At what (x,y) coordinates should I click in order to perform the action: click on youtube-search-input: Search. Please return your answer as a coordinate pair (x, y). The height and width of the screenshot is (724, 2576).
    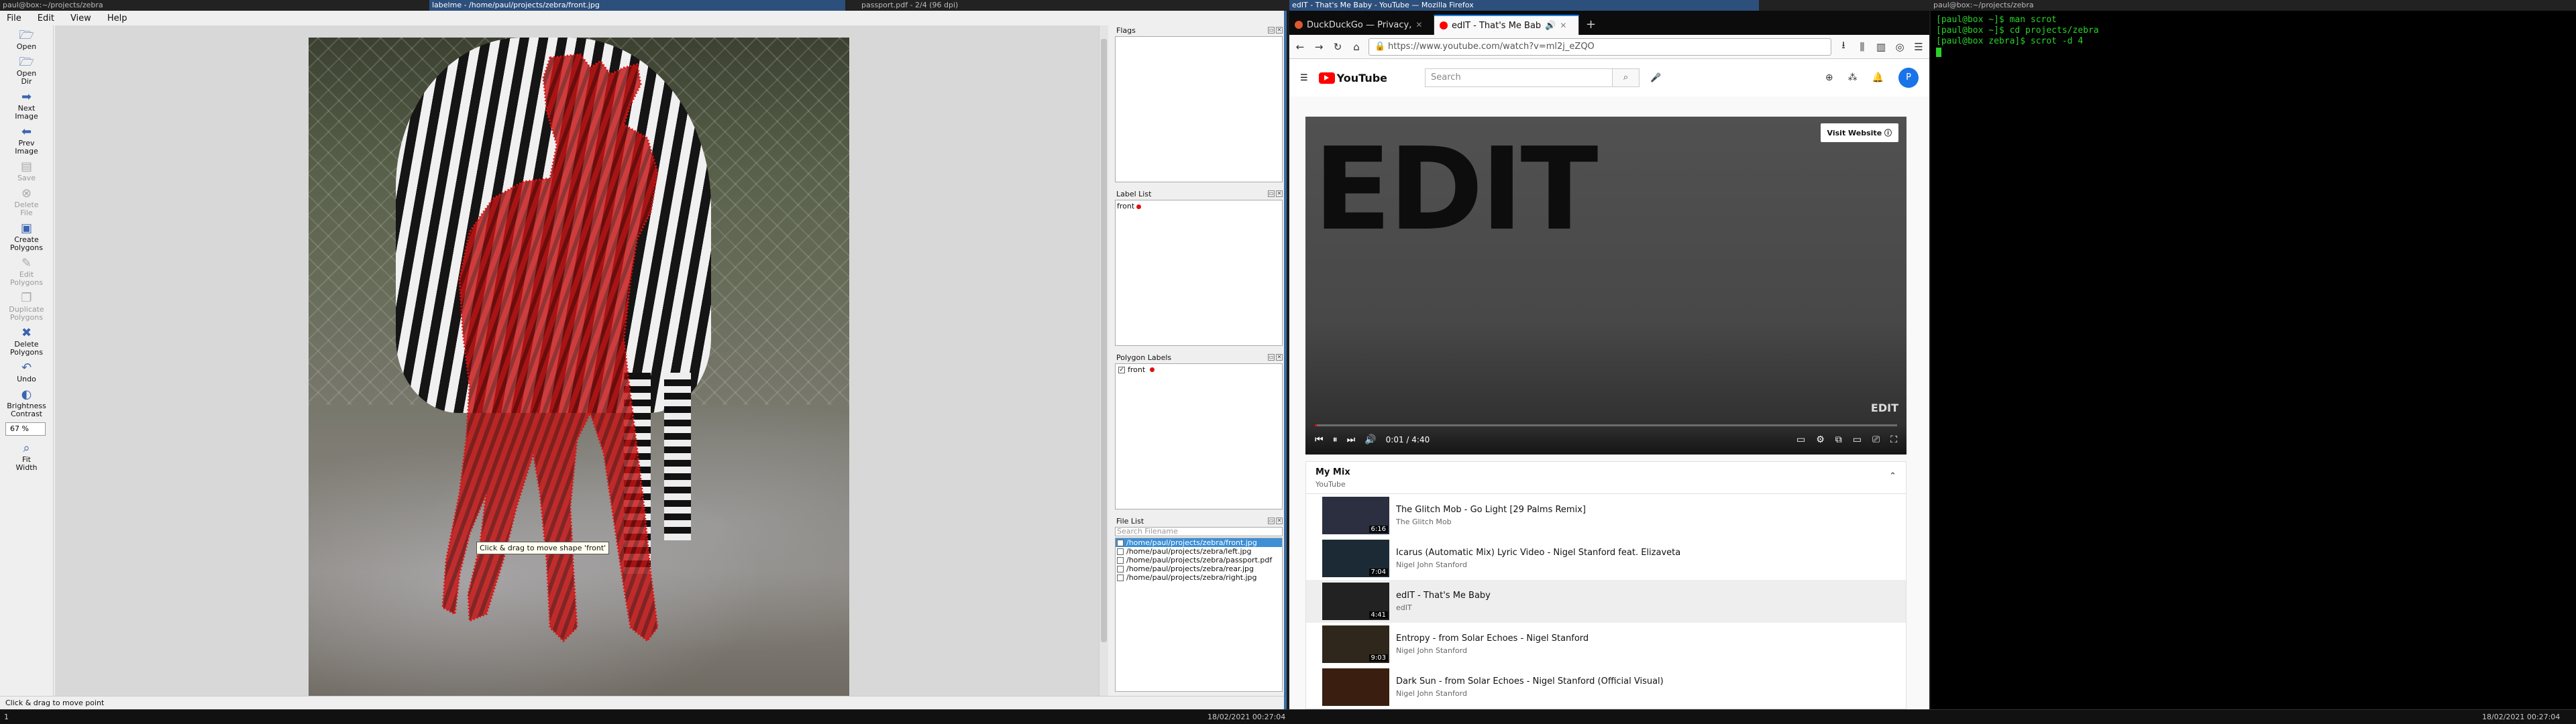
    Looking at the image, I should click on (1519, 77).